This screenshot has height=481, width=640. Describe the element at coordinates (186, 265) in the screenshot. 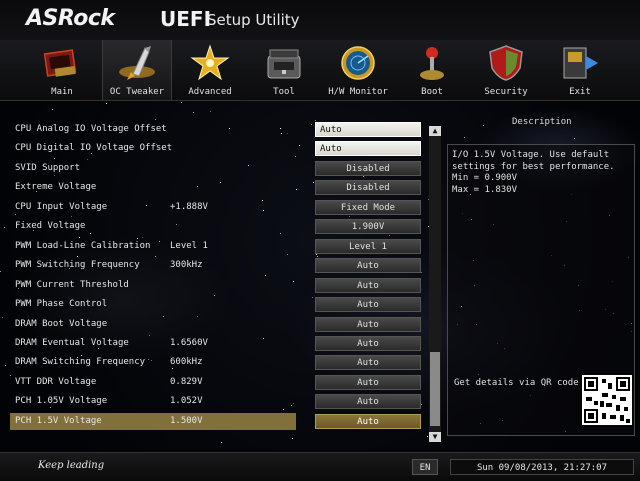

I see `setting-current-value: 300kHz` at that location.